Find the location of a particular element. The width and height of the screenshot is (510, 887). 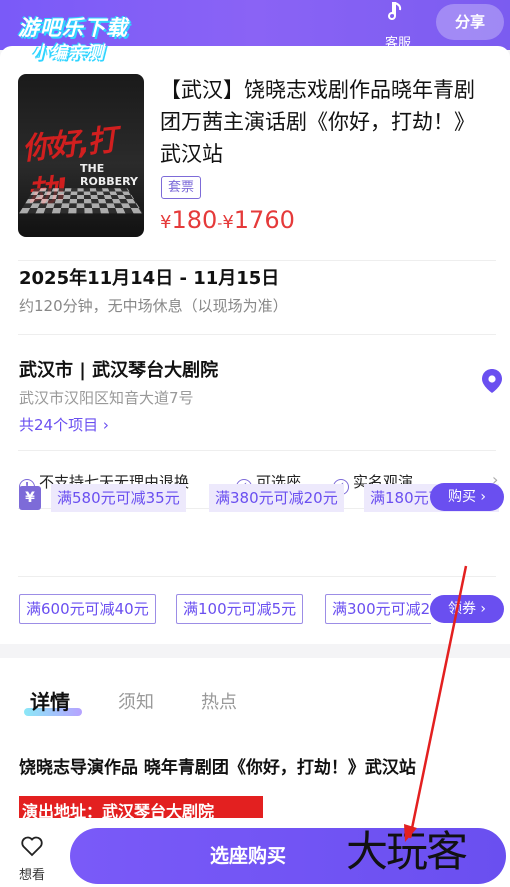

coupon-row: 满600元可减40元 满100元可减5元 满300元可减20元 is located at coordinates (225, 610).